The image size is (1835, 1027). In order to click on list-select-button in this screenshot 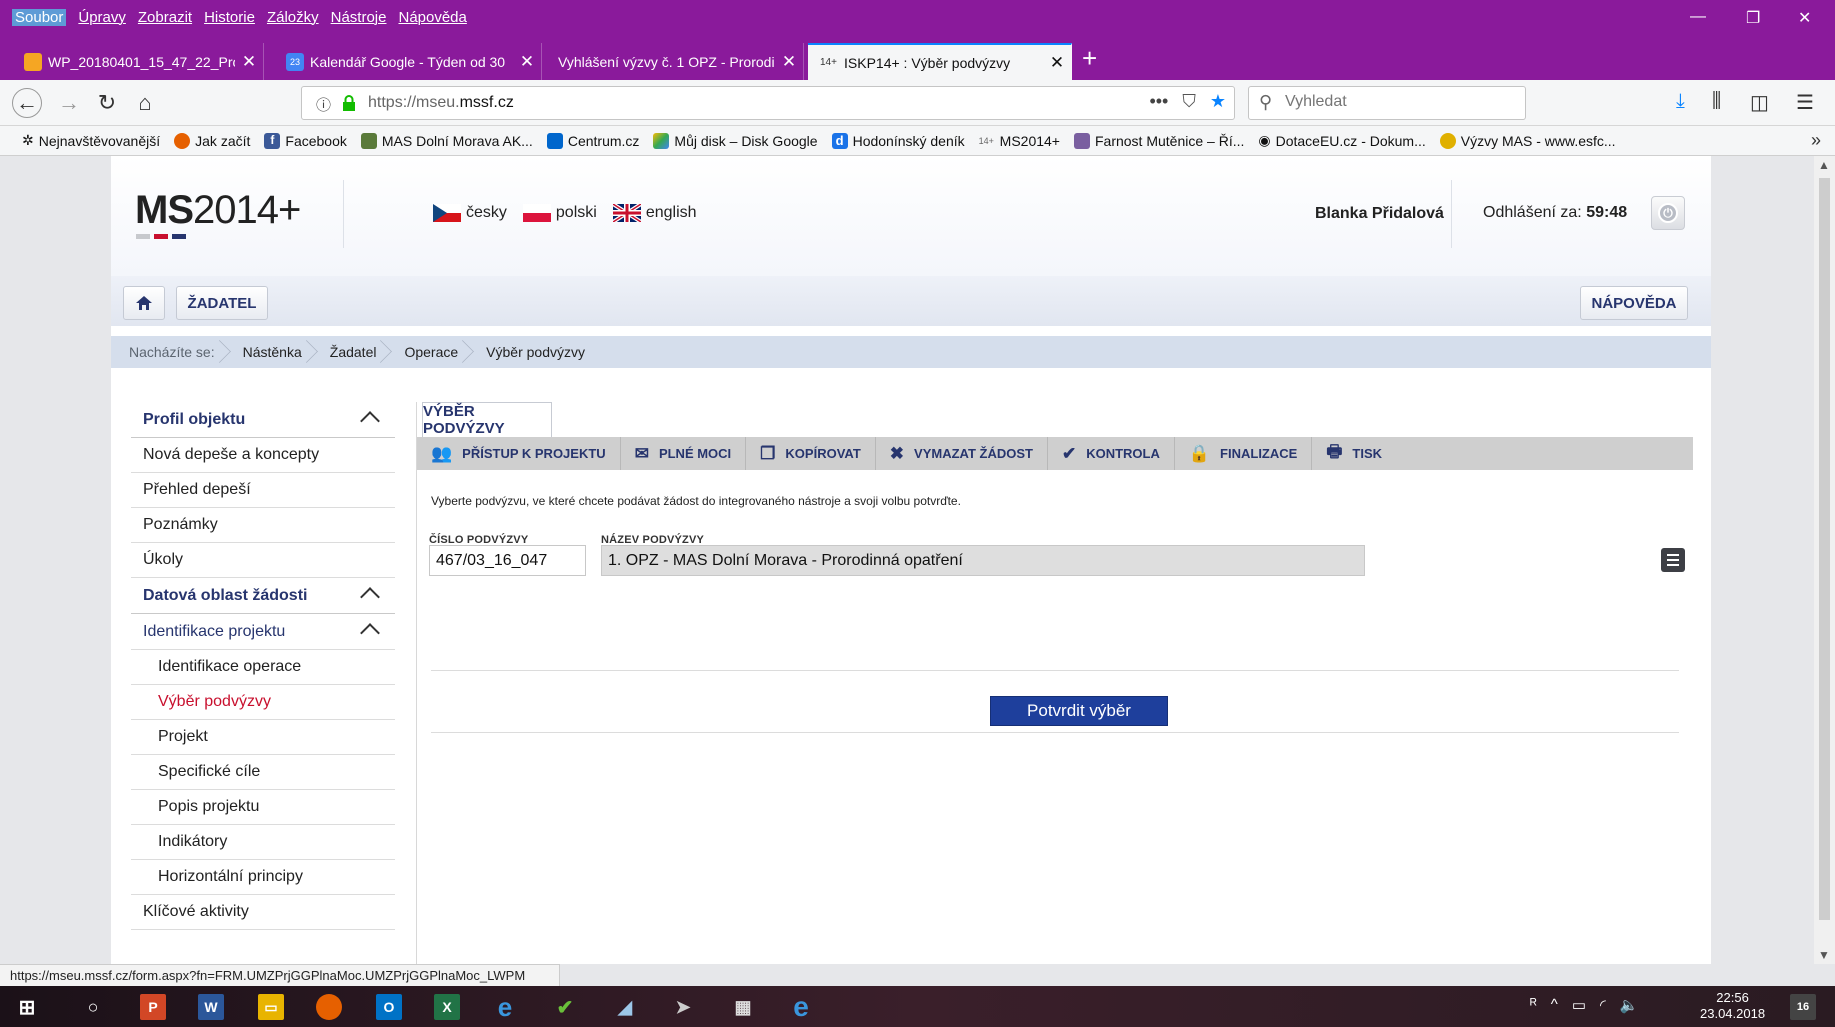, I will do `click(1673, 560)`.